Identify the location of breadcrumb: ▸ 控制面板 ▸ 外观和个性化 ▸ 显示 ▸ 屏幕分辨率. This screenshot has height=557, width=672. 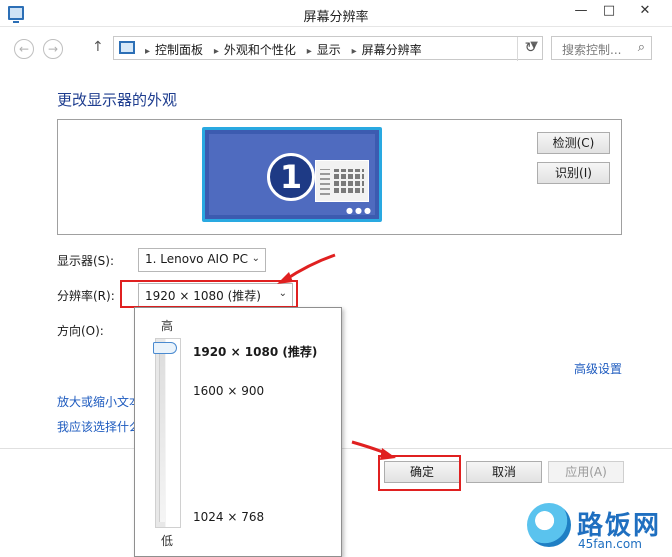
(283, 50).